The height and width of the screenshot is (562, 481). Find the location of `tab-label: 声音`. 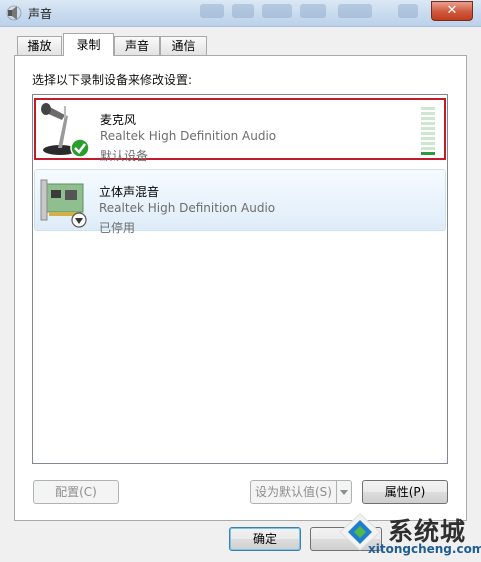

tab-label: 声音 is located at coordinates (136, 46).